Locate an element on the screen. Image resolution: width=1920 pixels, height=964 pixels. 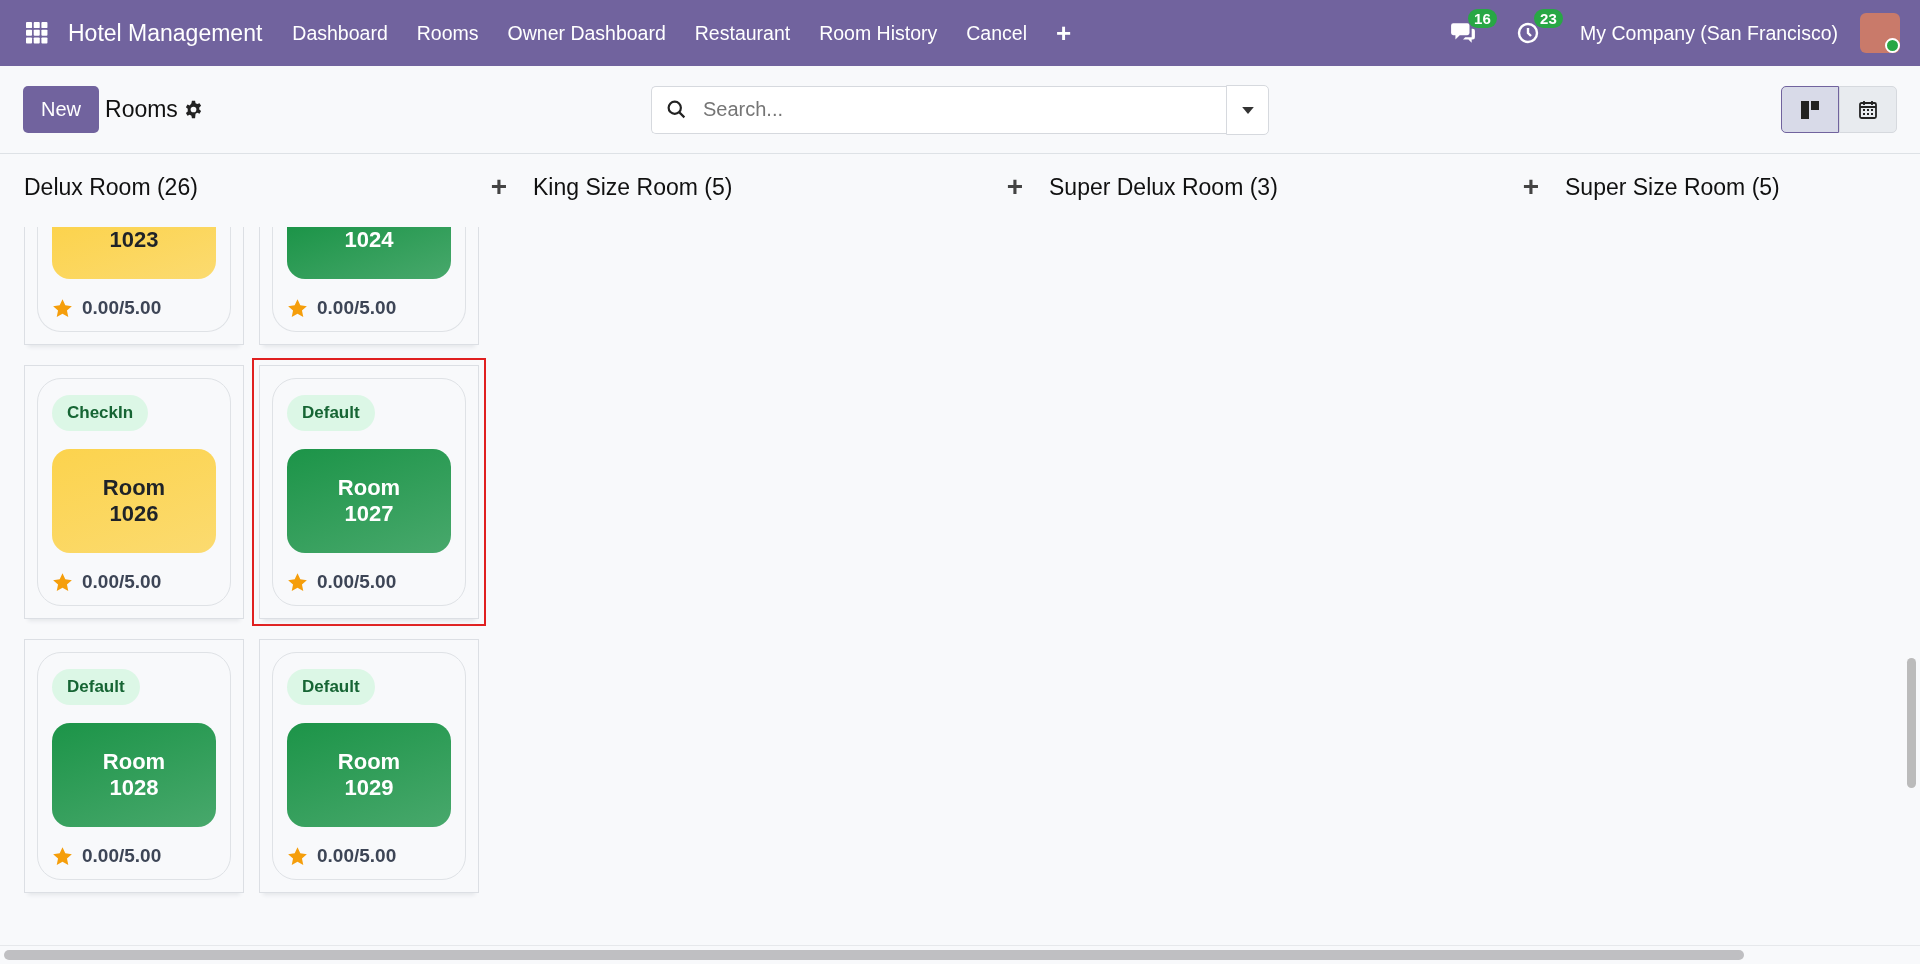
caret-icon is located at coordinates (1247, 110).